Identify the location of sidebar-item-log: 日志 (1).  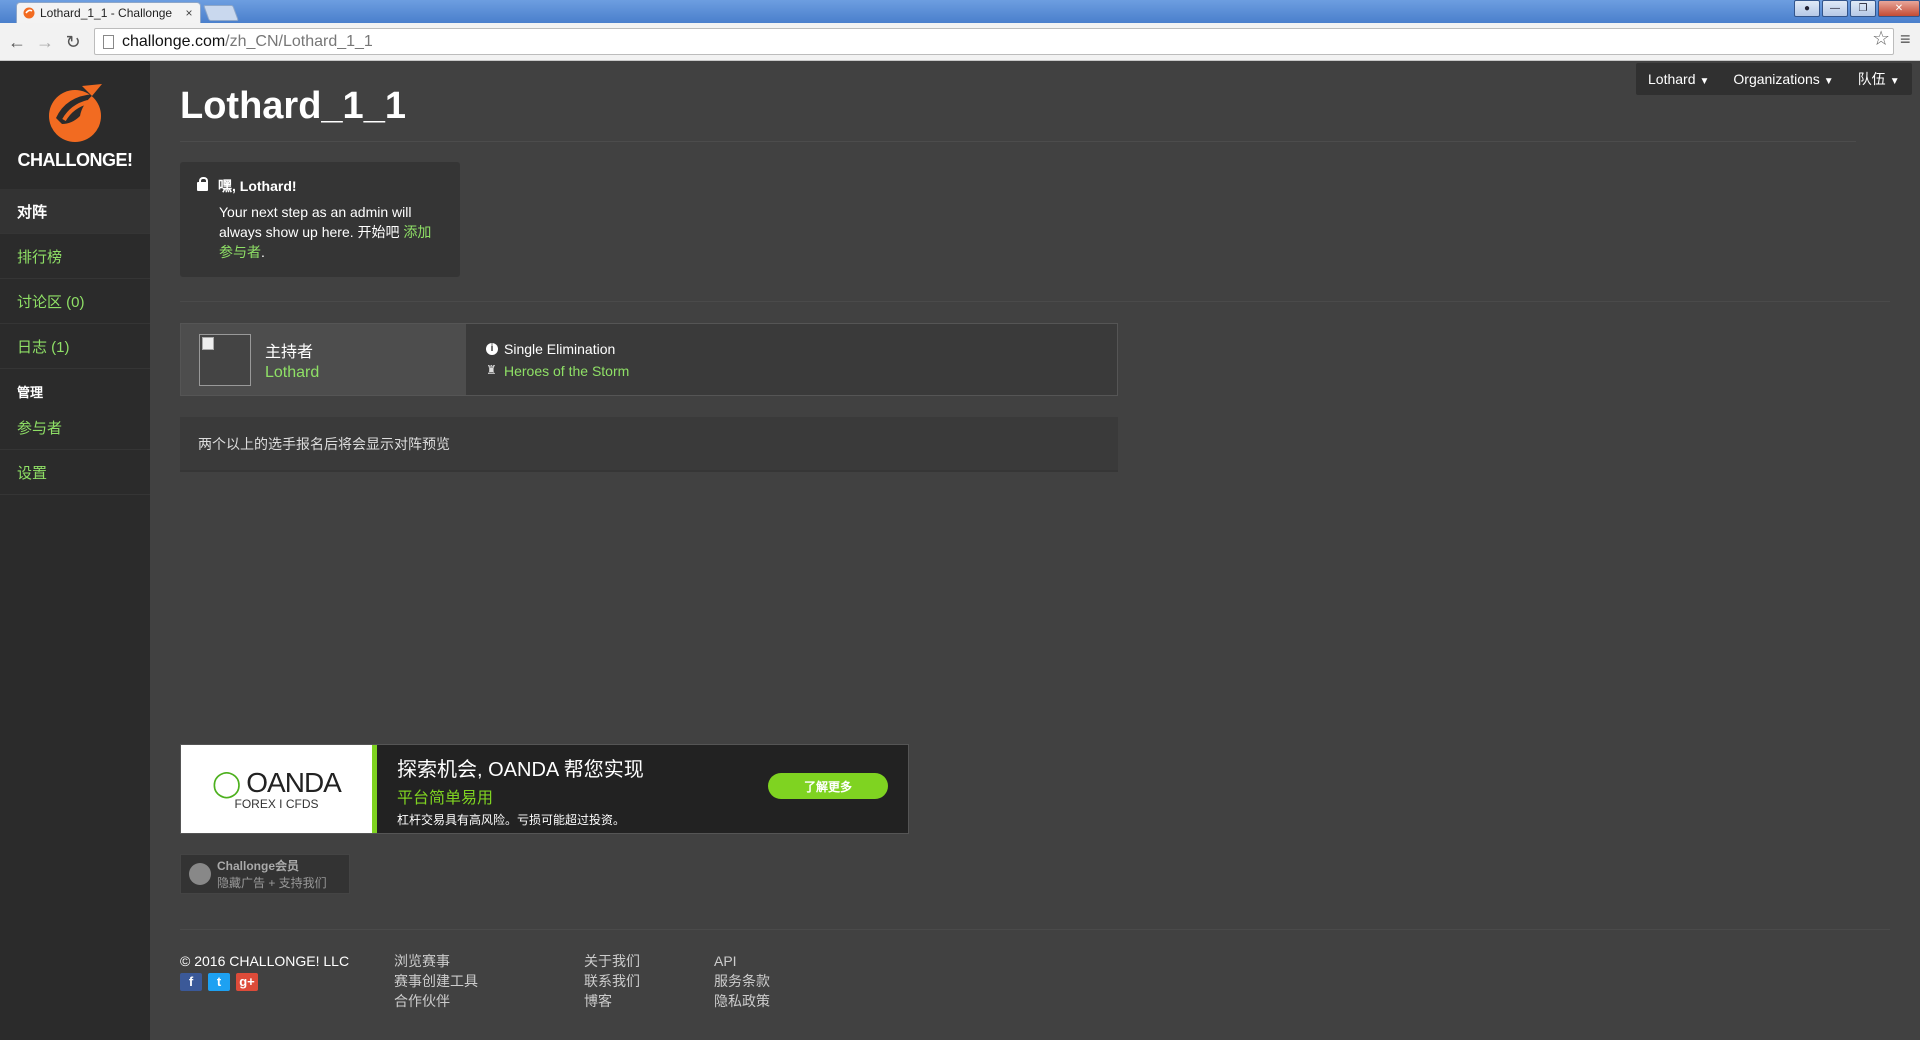
(75, 346).